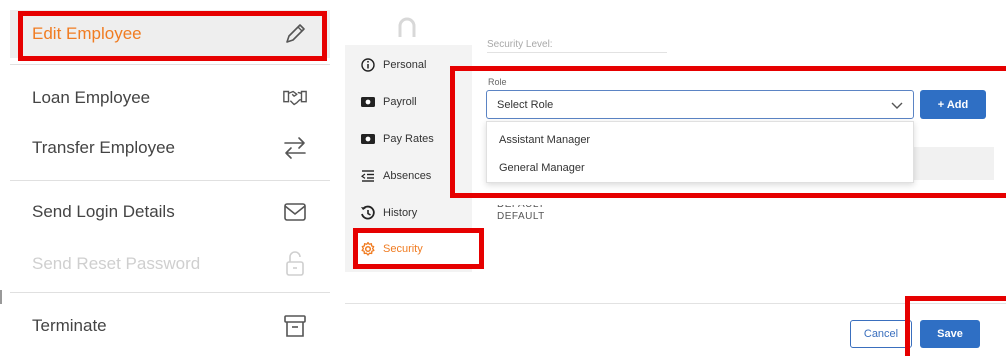 This screenshot has height=356, width=1006. Describe the element at coordinates (525, 104) in the screenshot. I see `role-select-value: Select Role` at that location.